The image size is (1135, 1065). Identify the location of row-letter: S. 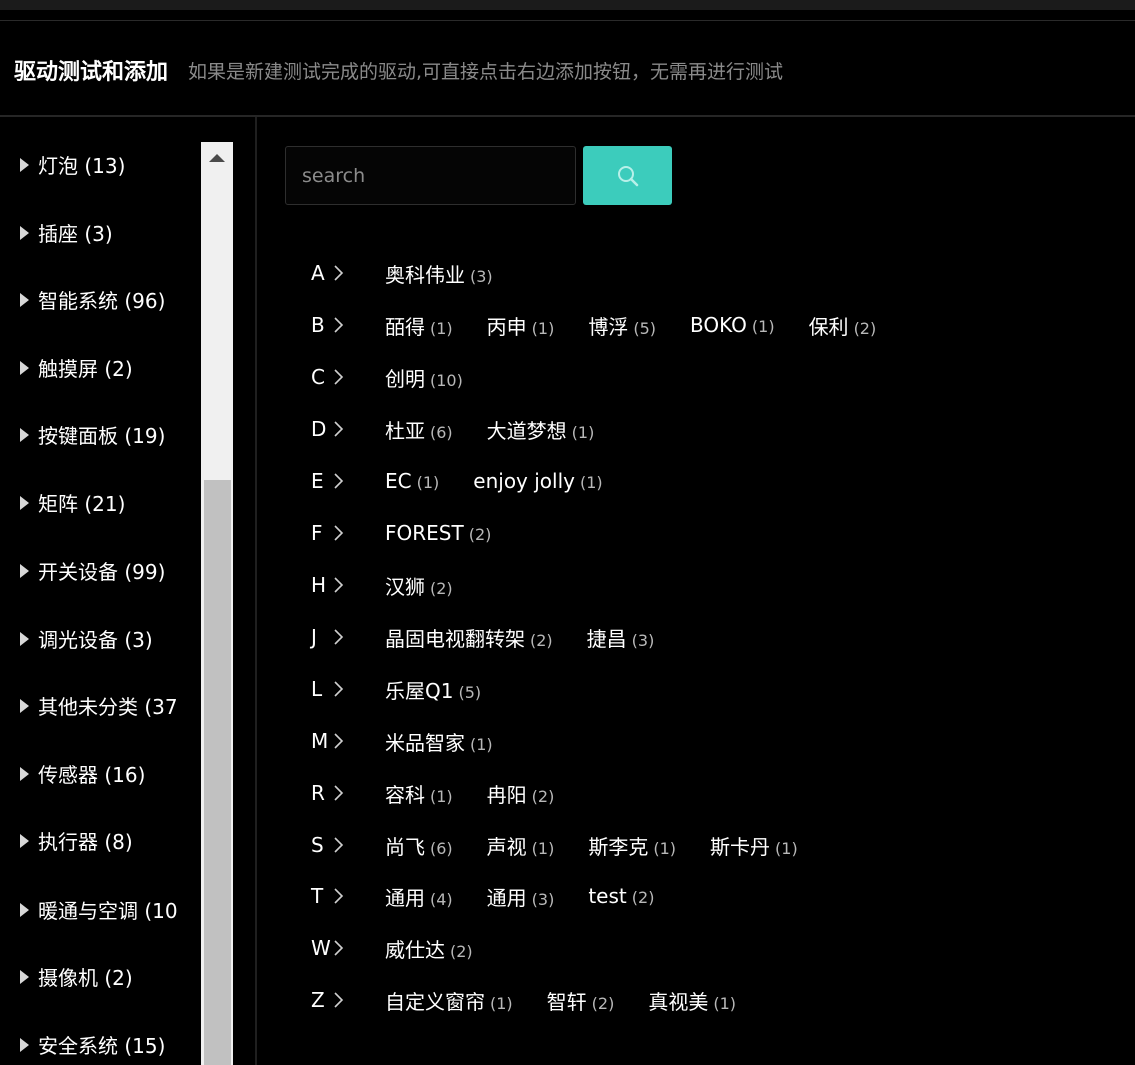
(317, 845).